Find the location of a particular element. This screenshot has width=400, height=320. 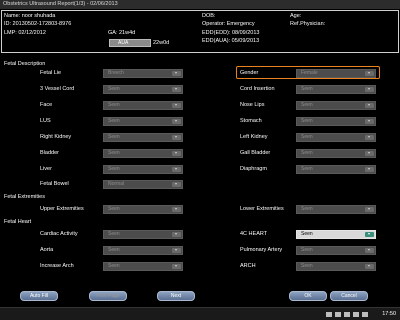

upper-extremities-select: Seen is located at coordinates (143, 209).